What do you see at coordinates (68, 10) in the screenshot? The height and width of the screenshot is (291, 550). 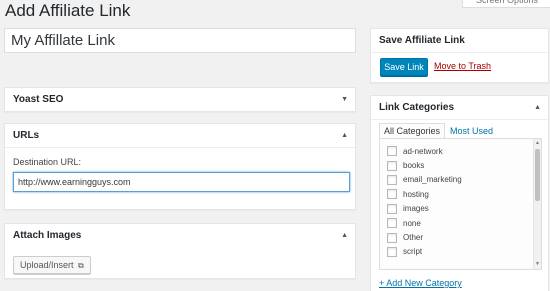 I see `page-title: Add Affiliate Link` at bounding box center [68, 10].